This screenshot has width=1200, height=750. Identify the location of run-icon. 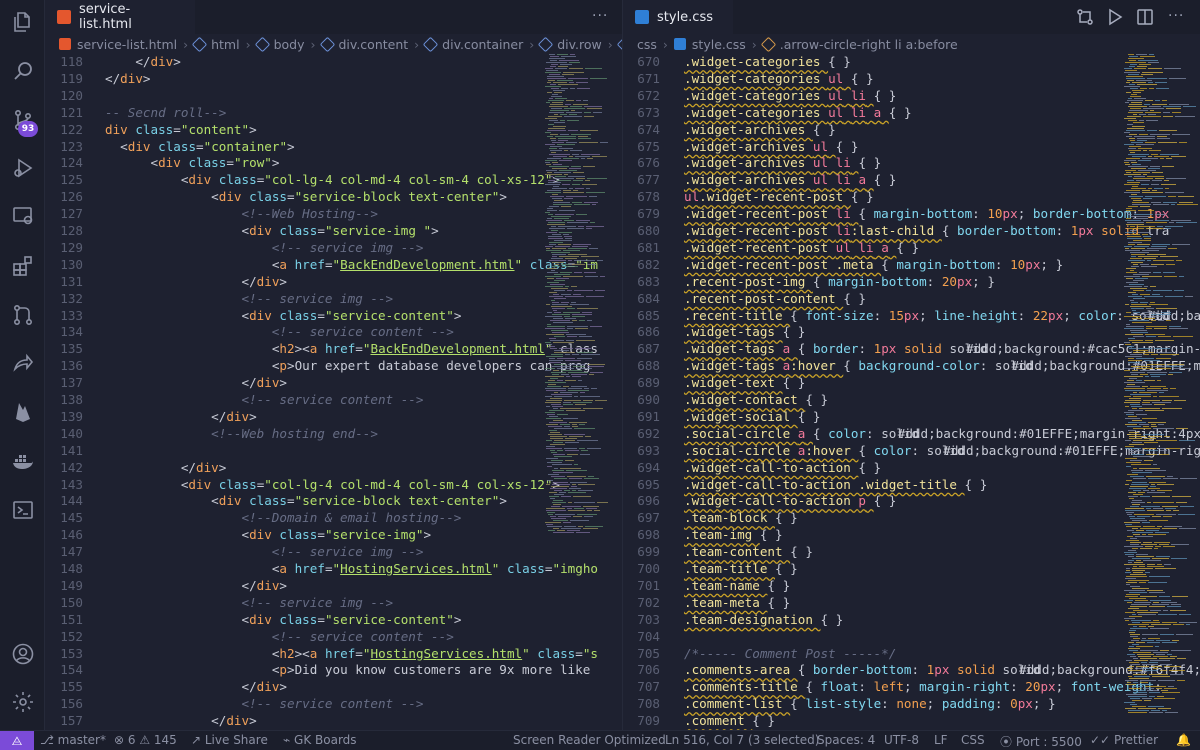
(1115, 17).